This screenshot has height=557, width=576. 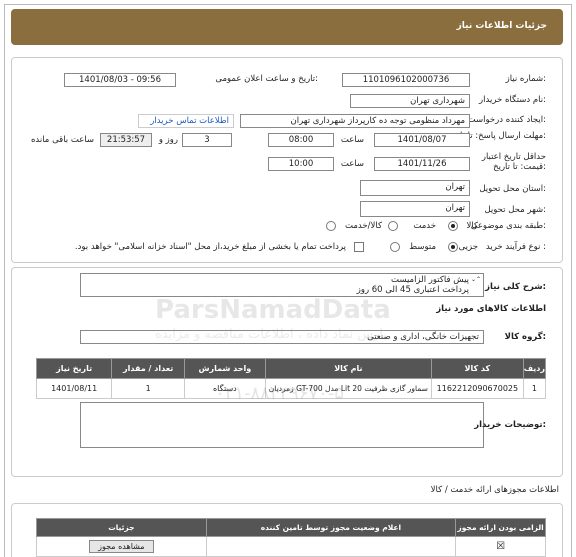 What do you see at coordinates (189, 121) in the screenshot?
I see `contact-buyer-link: اطلاعات تماس خریدار` at bounding box center [189, 121].